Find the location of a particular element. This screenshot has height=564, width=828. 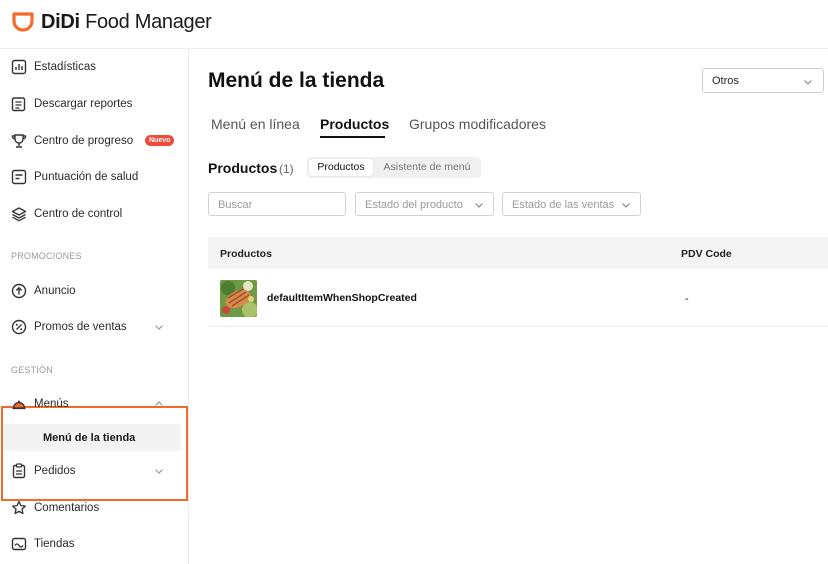

star-icon is located at coordinates (19, 507).